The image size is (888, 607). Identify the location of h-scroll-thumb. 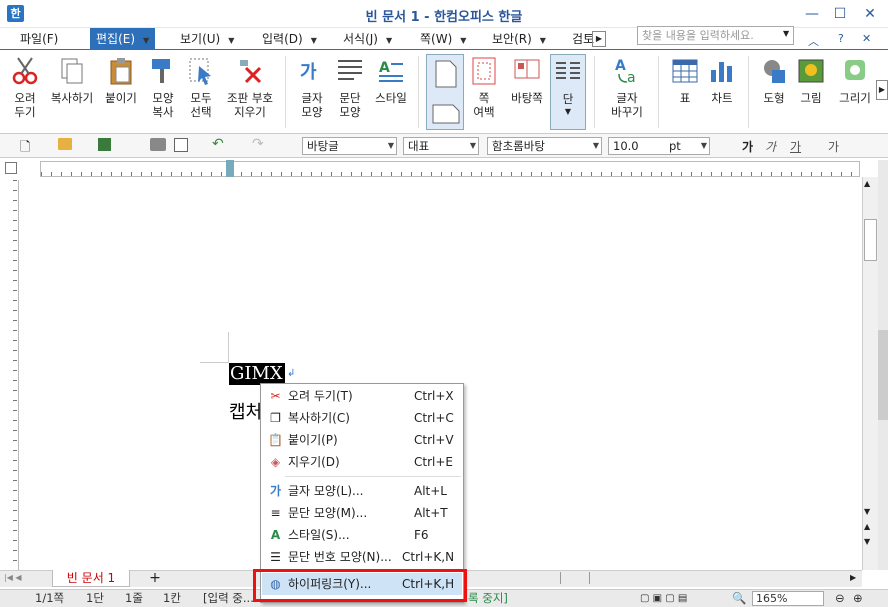
(575, 578).